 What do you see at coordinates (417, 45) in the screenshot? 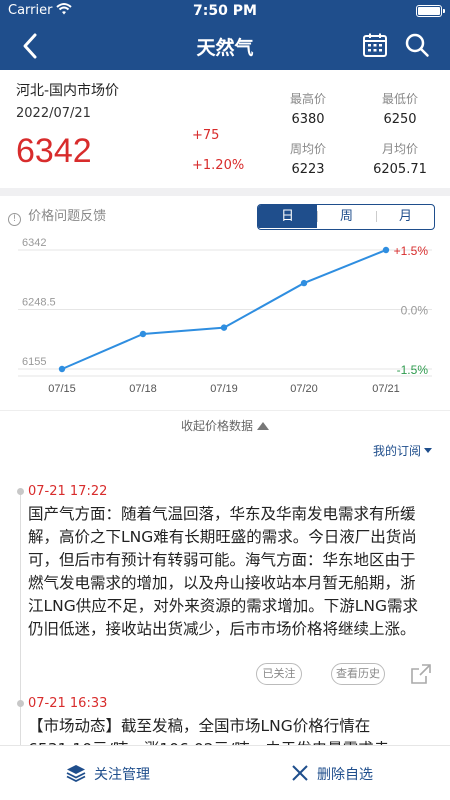
I see `search-icon` at bounding box center [417, 45].